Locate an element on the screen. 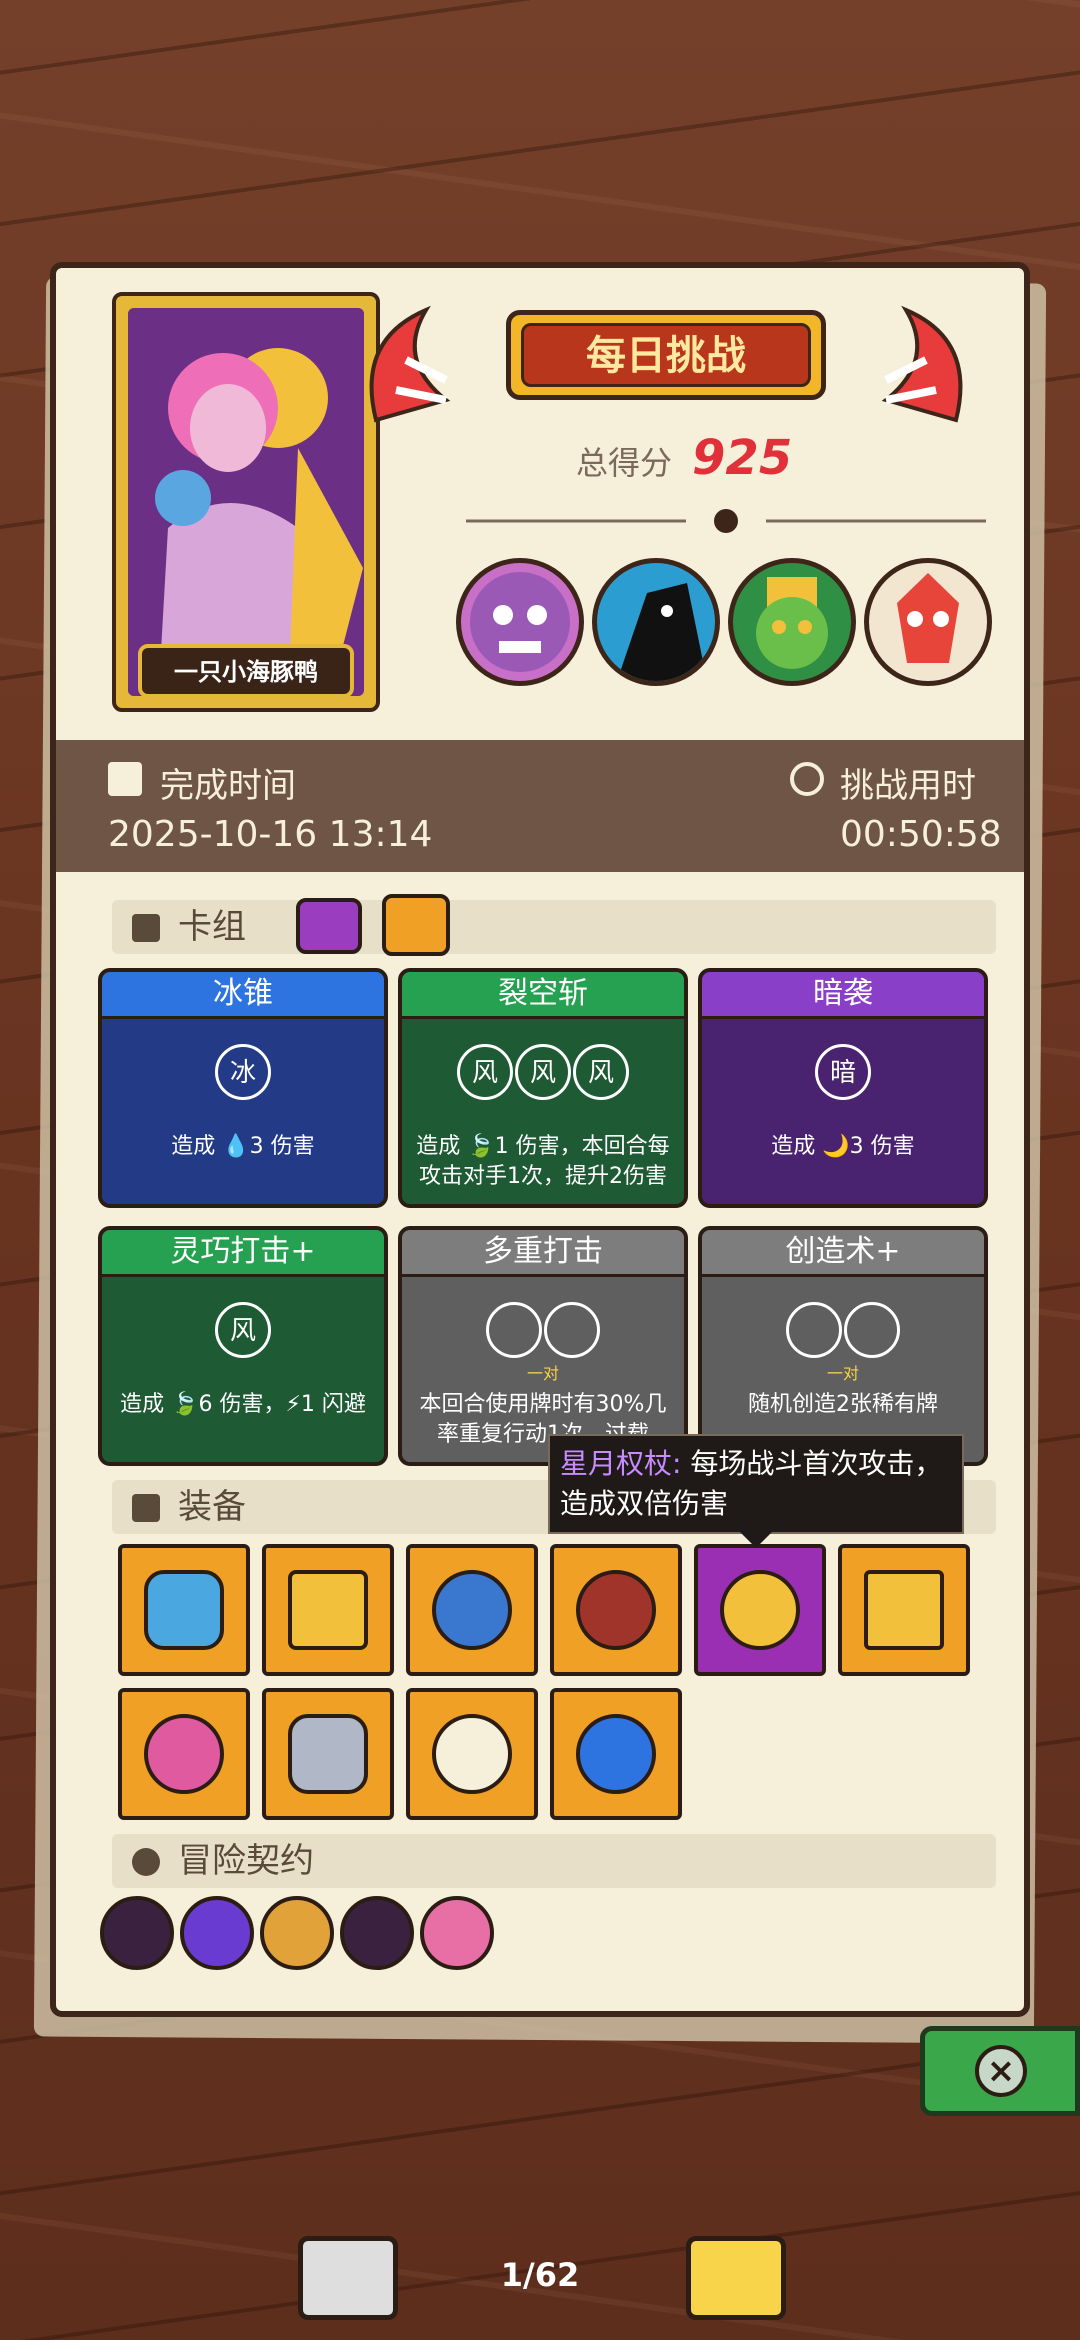 Image resolution: width=1080 pixels, height=2340 pixels. equipment-moon-scepter is located at coordinates (760, 1610).